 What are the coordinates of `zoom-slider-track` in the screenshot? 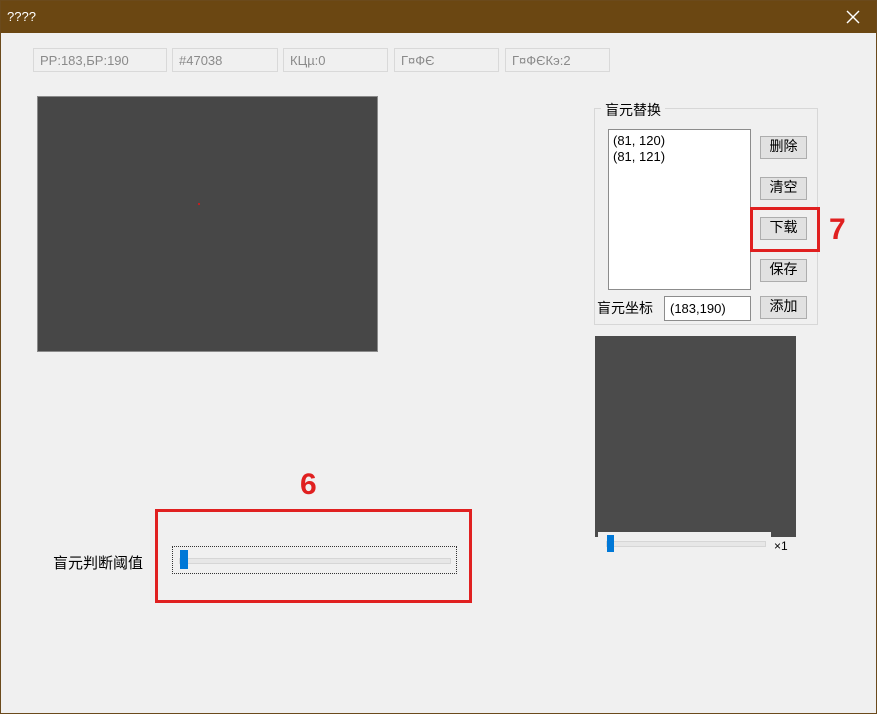 It's located at (686, 544).